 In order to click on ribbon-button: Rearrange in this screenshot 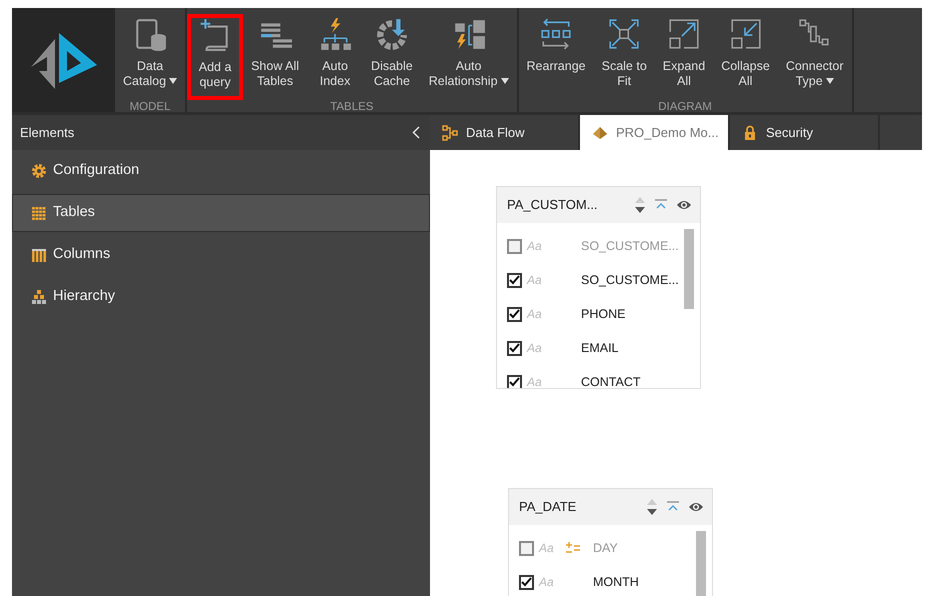, I will do `click(556, 57)`.